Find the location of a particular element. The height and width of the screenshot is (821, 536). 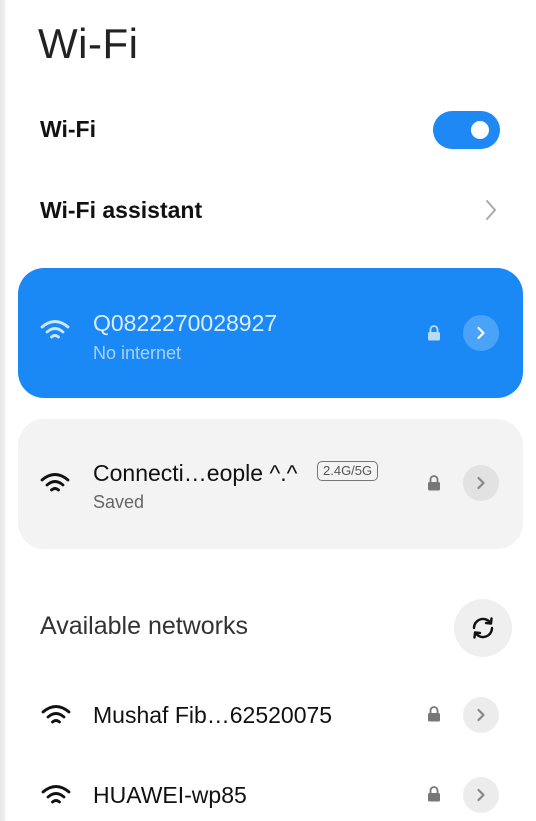

network-name: Q0822270028927 is located at coordinates (185, 323).